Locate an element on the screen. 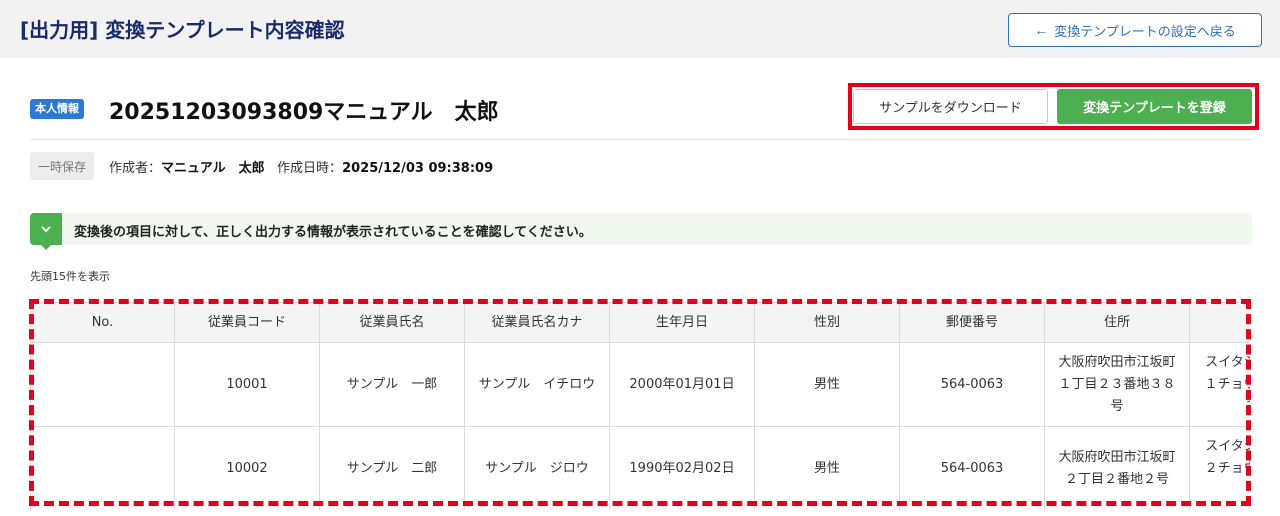 The height and width of the screenshot is (516, 1280). table-cell: 10001 is located at coordinates (247, 384).